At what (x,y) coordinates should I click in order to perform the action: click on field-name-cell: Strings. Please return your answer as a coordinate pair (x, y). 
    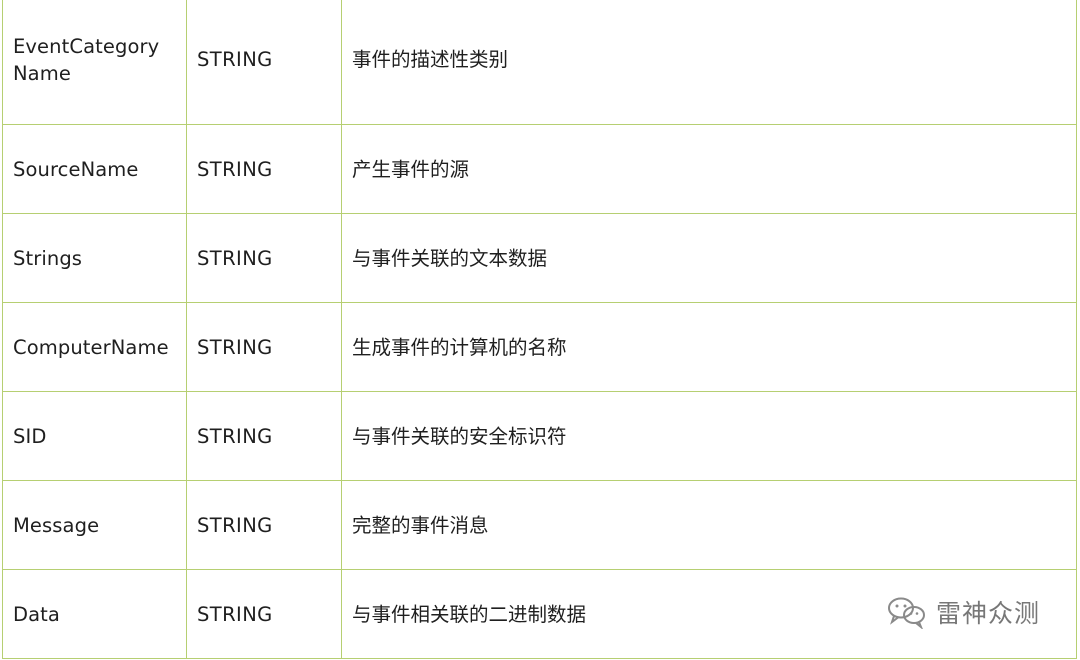
    Looking at the image, I should click on (94, 258).